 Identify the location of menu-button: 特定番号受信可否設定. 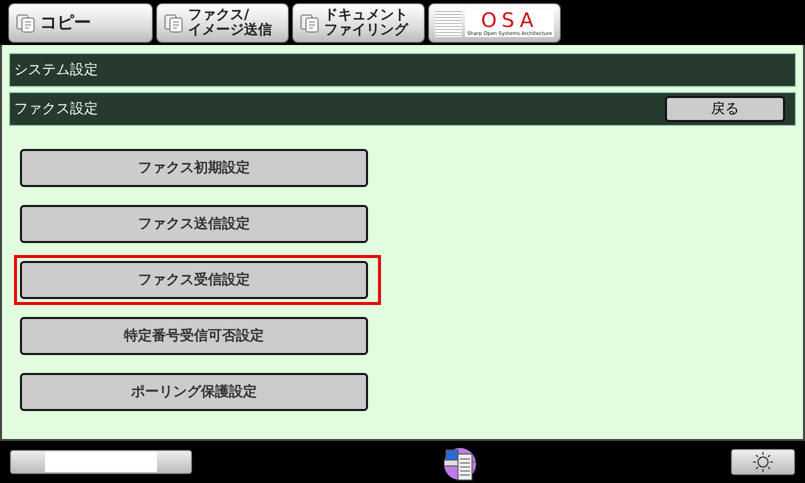
(194, 336).